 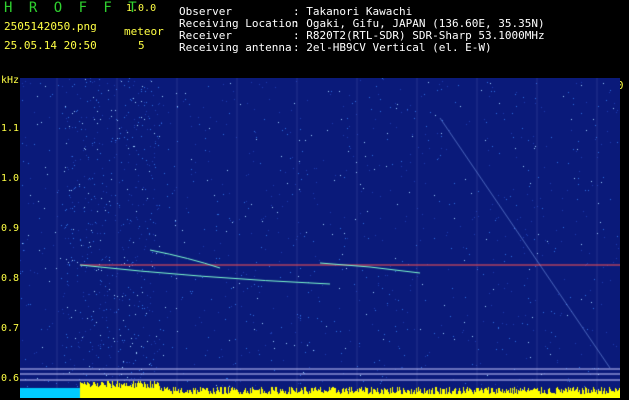 What do you see at coordinates (10, 378) in the screenshot?
I see `y-tick-label: 0.6` at bounding box center [10, 378].